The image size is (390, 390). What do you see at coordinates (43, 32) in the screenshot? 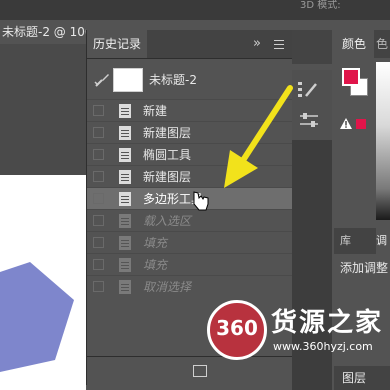
I see `document-tab: 未标题-2 @ 100` at bounding box center [43, 32].